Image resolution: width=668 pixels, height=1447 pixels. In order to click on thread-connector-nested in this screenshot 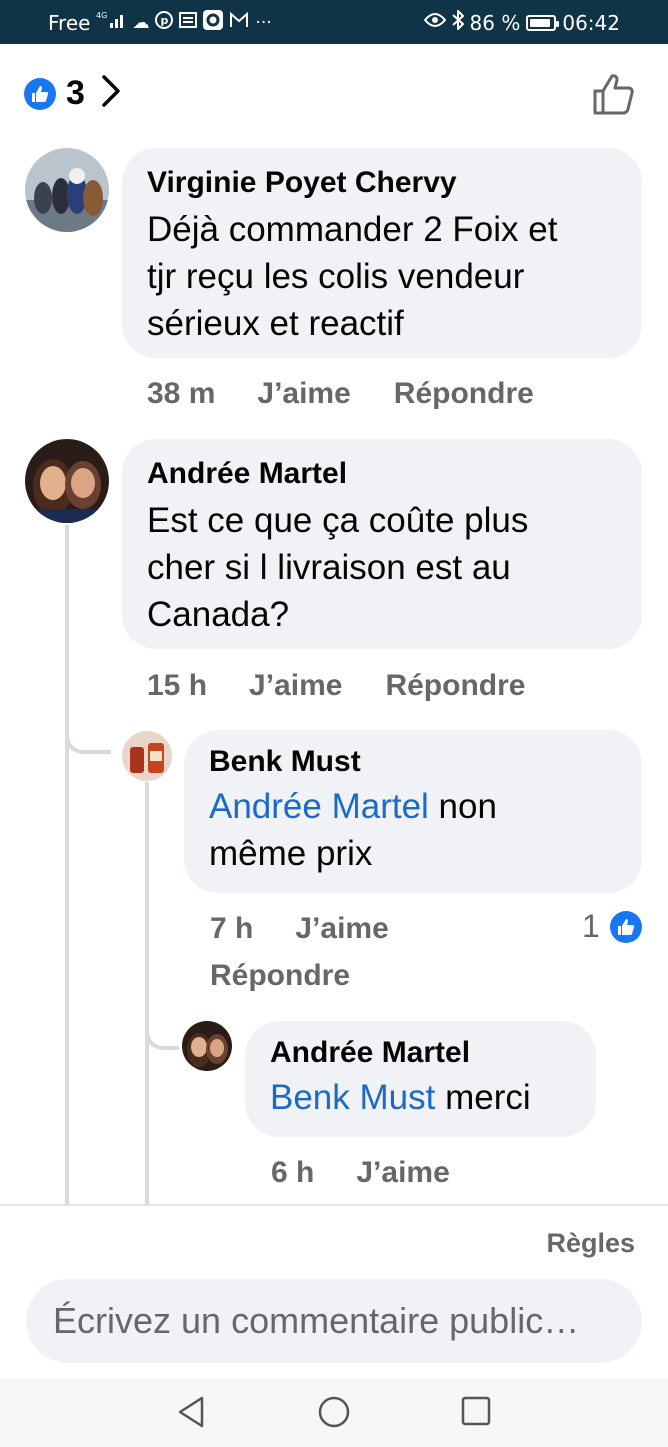, I will do `click(162, 1025)`.